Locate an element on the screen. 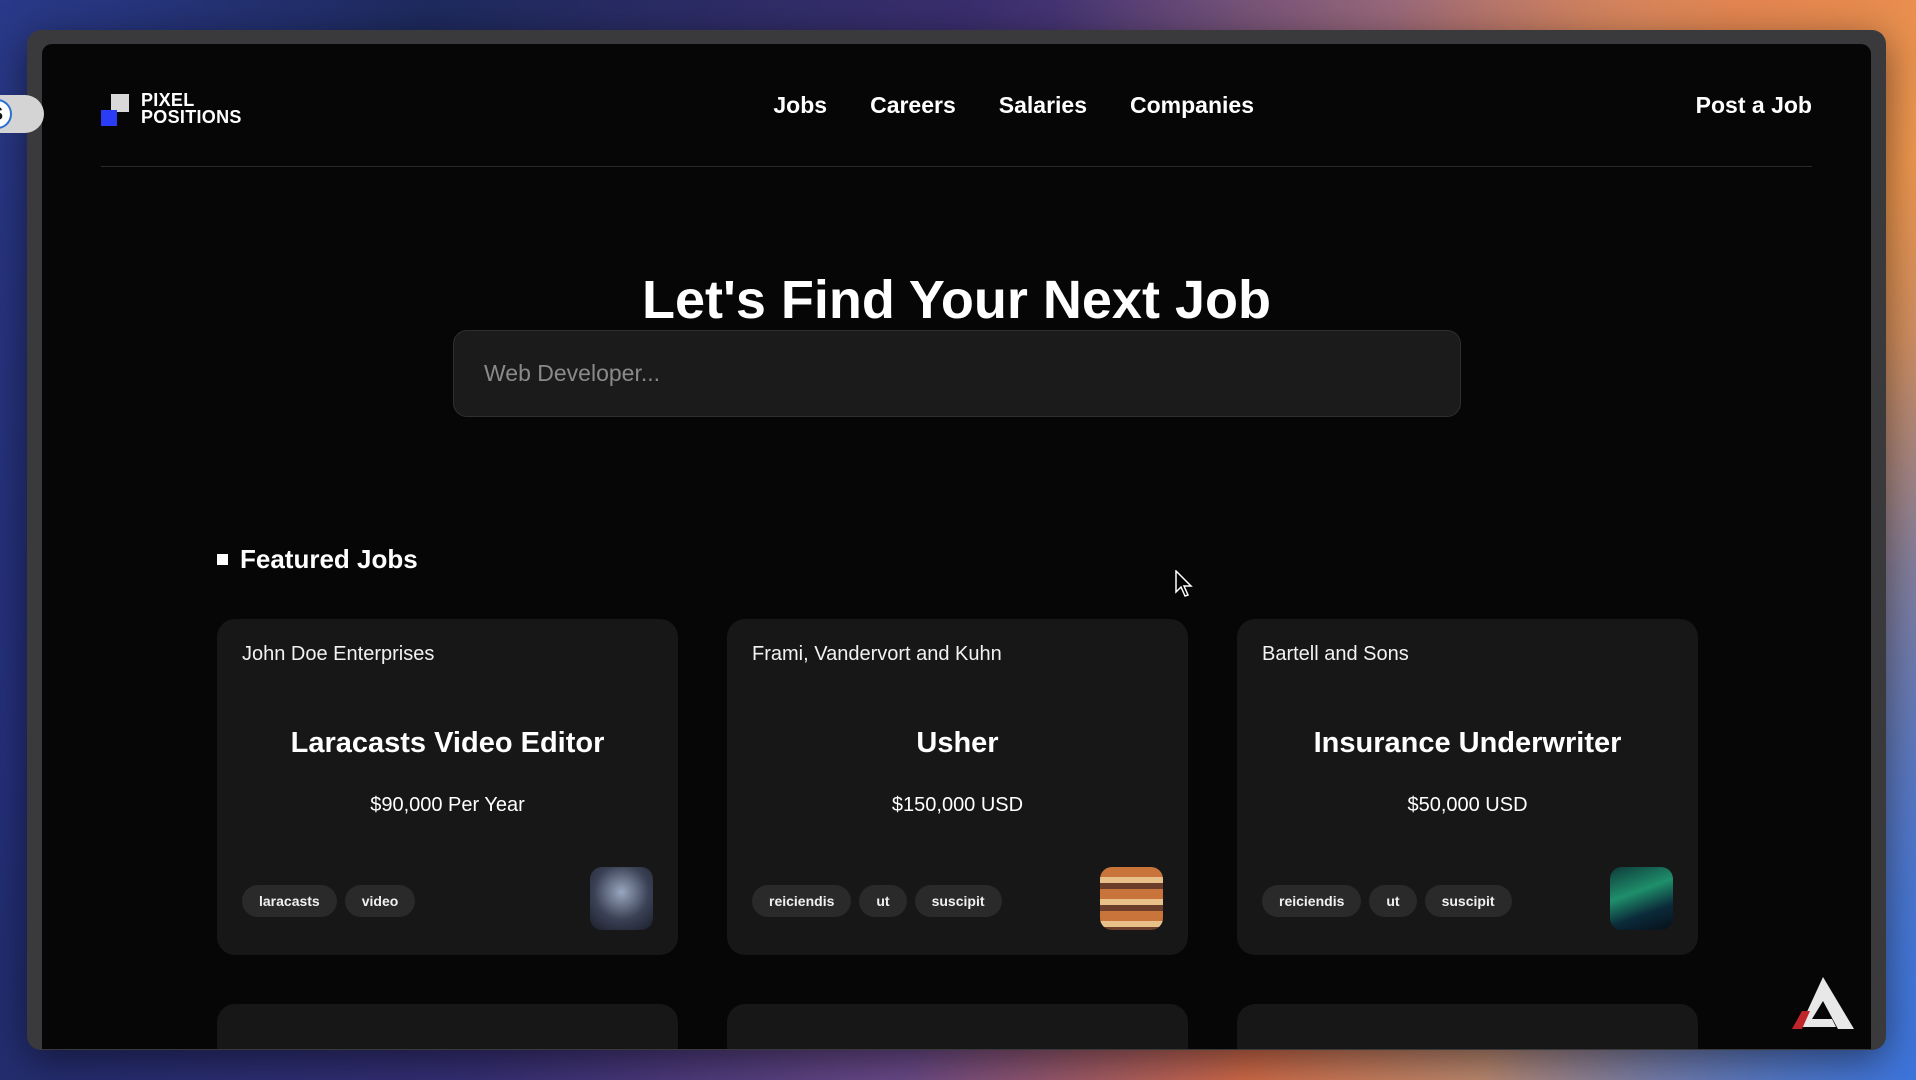 Image resolution: width=1916 pixels, height=1080 pixels. s-icon: S is located at coordinates (6, 114).